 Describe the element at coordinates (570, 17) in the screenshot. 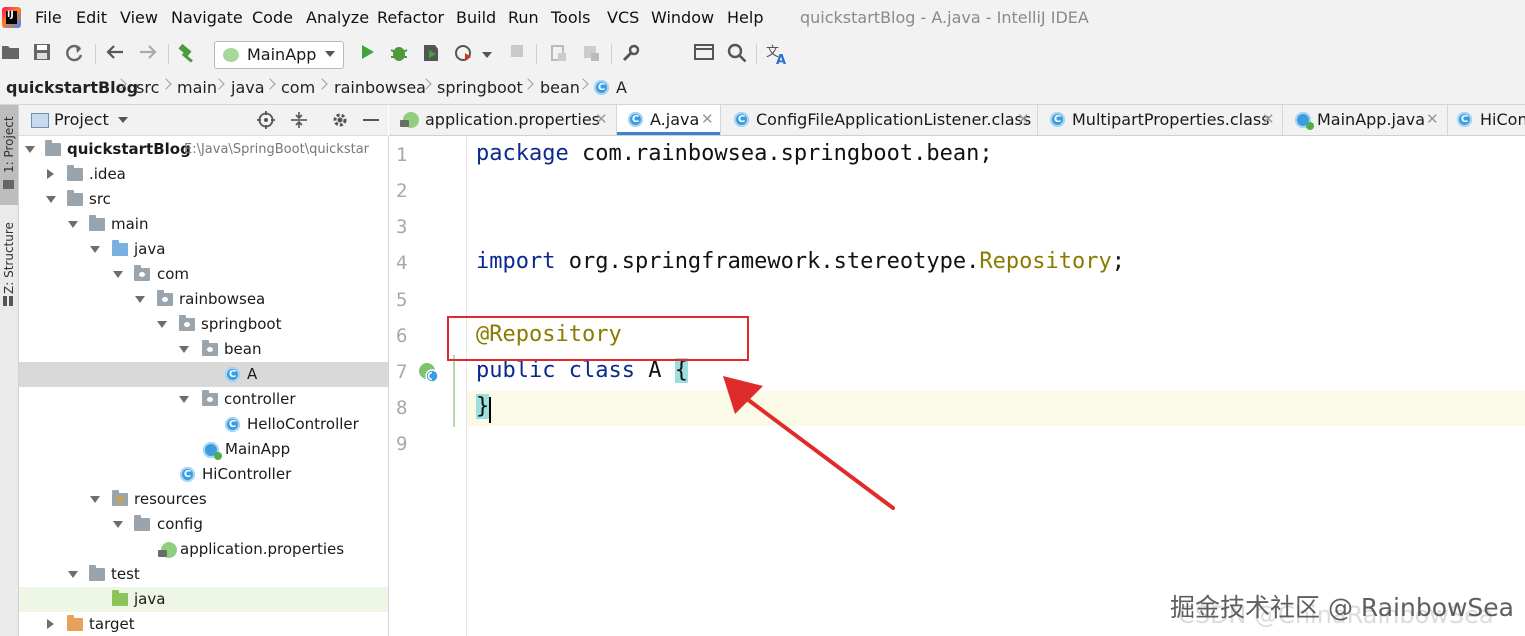

I see `menu-tools: Tools` at that location.